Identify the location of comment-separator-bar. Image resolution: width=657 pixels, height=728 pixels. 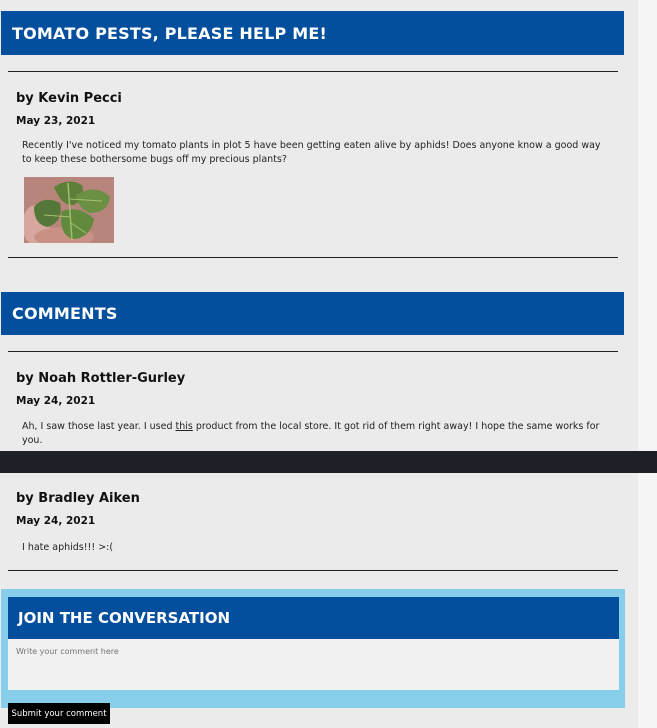
(328, 462).